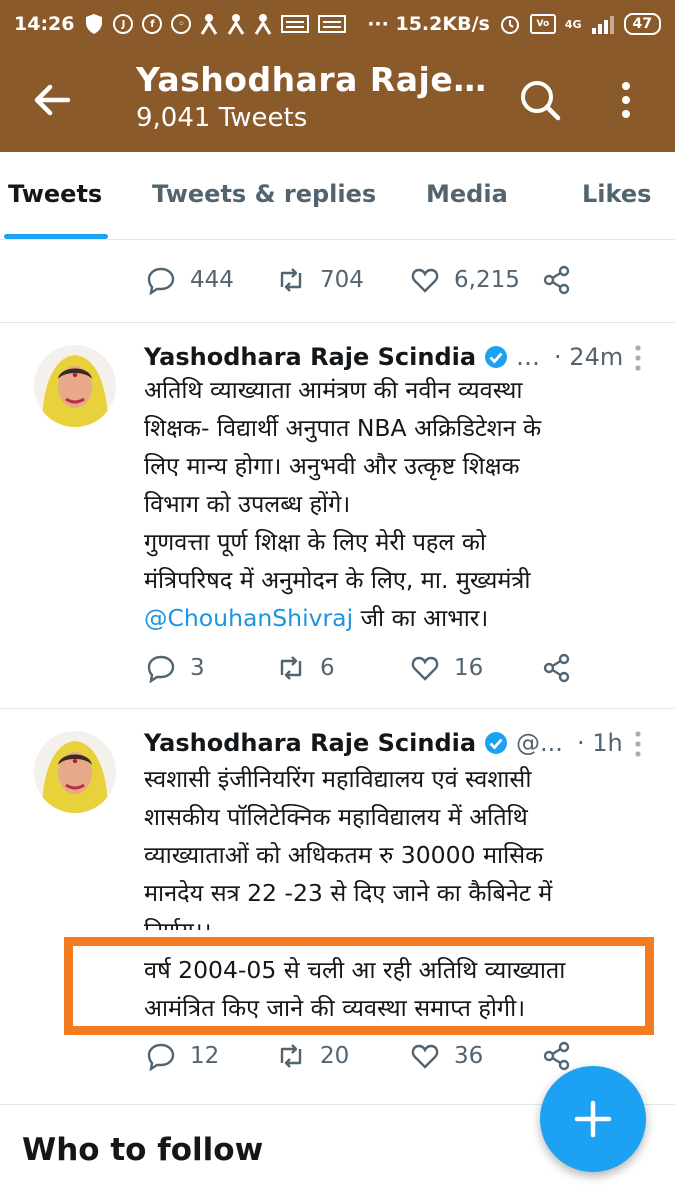 The height and width of the screenshot is (1200, 675). What do you see at coordinates (152, 24) in the screenshot?
I see `facebook-icon: f` at bounding box center [152, 24].